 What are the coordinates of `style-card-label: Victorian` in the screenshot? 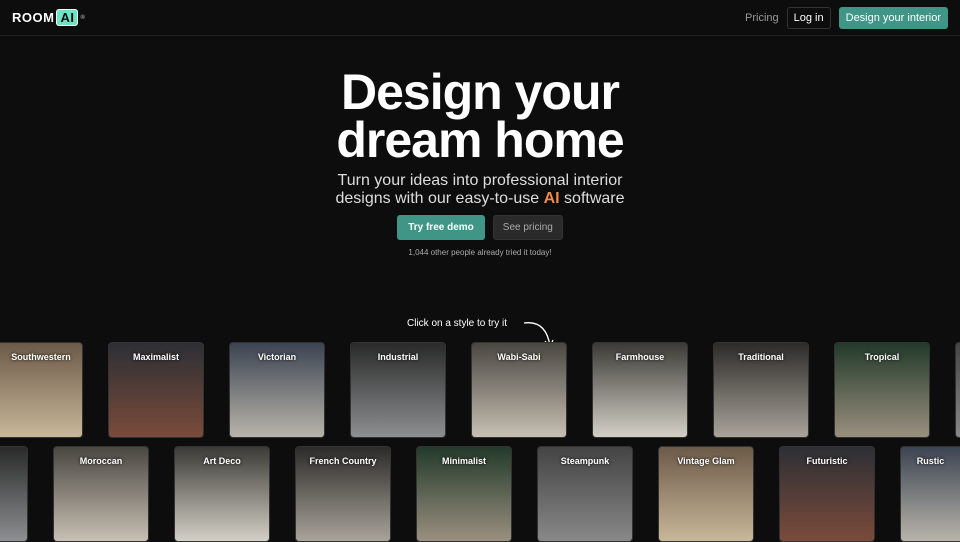 It's located at (277, 357).